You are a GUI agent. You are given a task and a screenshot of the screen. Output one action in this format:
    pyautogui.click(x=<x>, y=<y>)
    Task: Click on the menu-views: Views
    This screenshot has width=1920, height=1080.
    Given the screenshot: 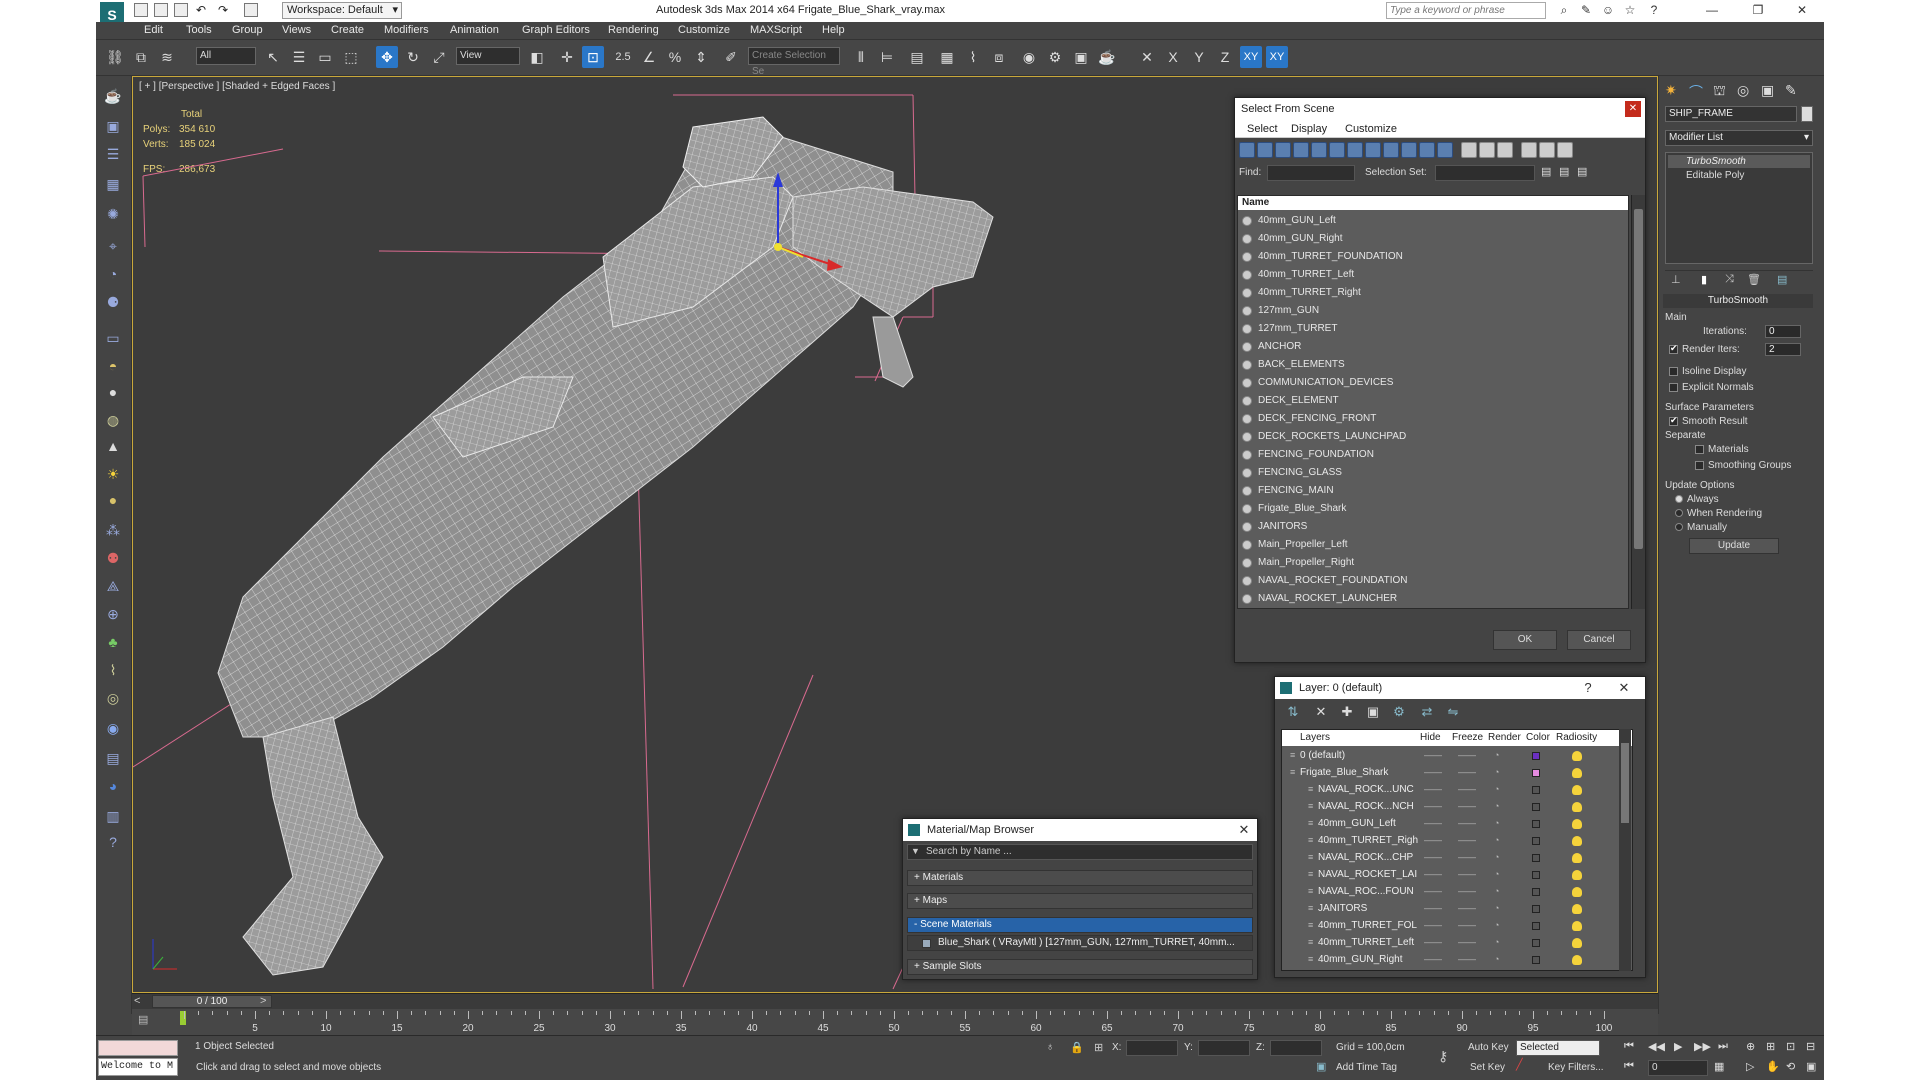 What is the action you would take?
    pyautogui.click(x=296, y=30)
    